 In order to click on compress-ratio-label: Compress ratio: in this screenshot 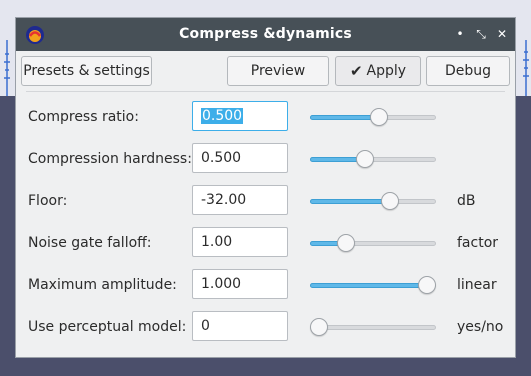, I will do `click(83, 117)`.